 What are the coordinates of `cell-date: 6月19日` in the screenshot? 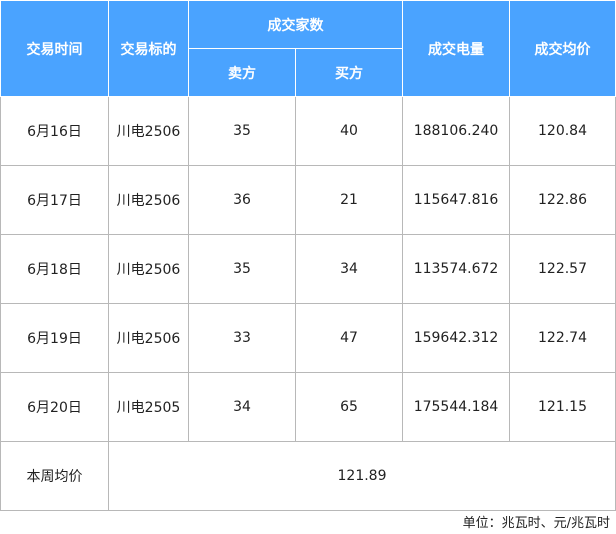 It's located at (54, 338).